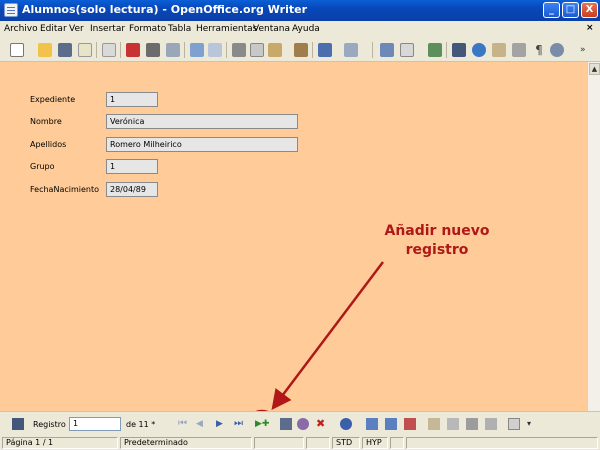 This screenshot has width=600, height=450. Describe the element at coordinates (132, 189) in the screenshot. I see `input-fechanacimiento: 28/04/89` at that location.